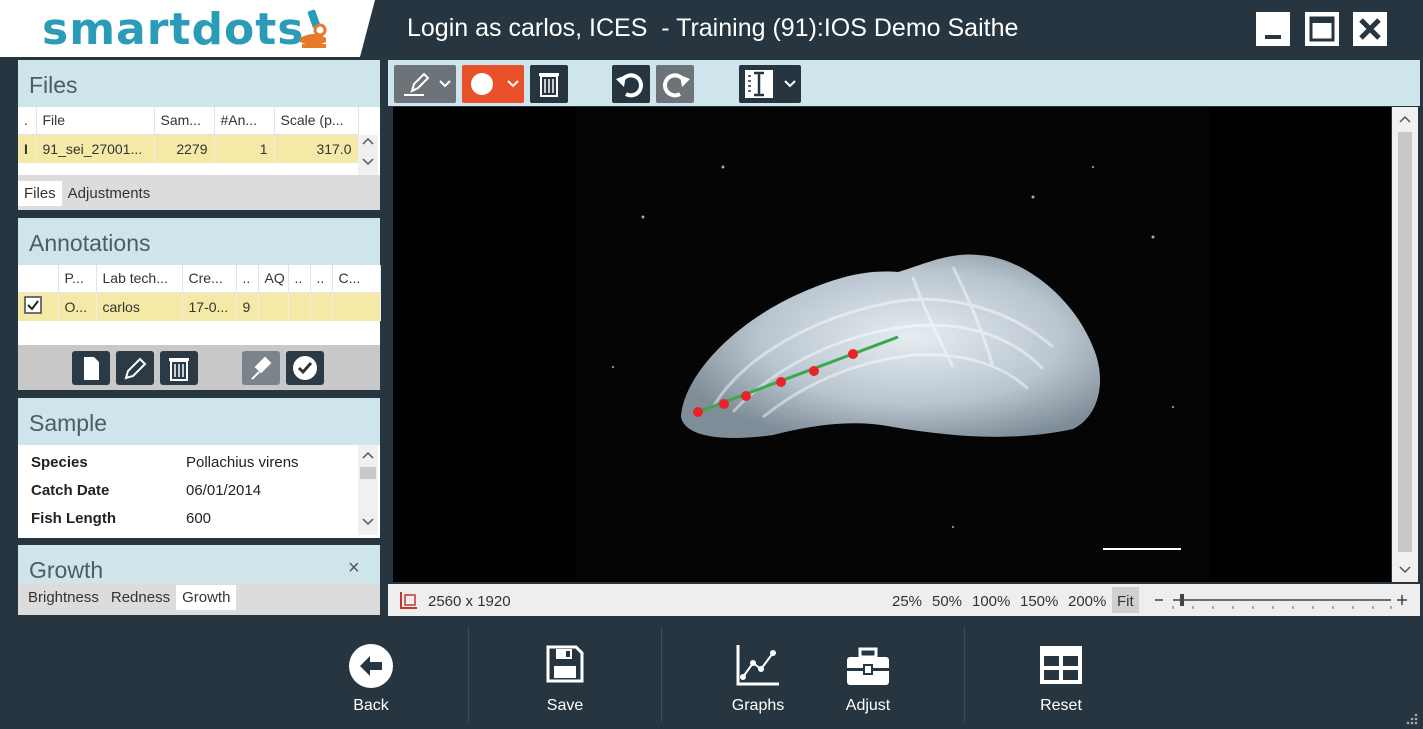 This screenshot has width=1423, height=729. What do you see at coordinates (904, 83) in the screenshot?
I see `image-toolbar` at bounding box center [904, 83].